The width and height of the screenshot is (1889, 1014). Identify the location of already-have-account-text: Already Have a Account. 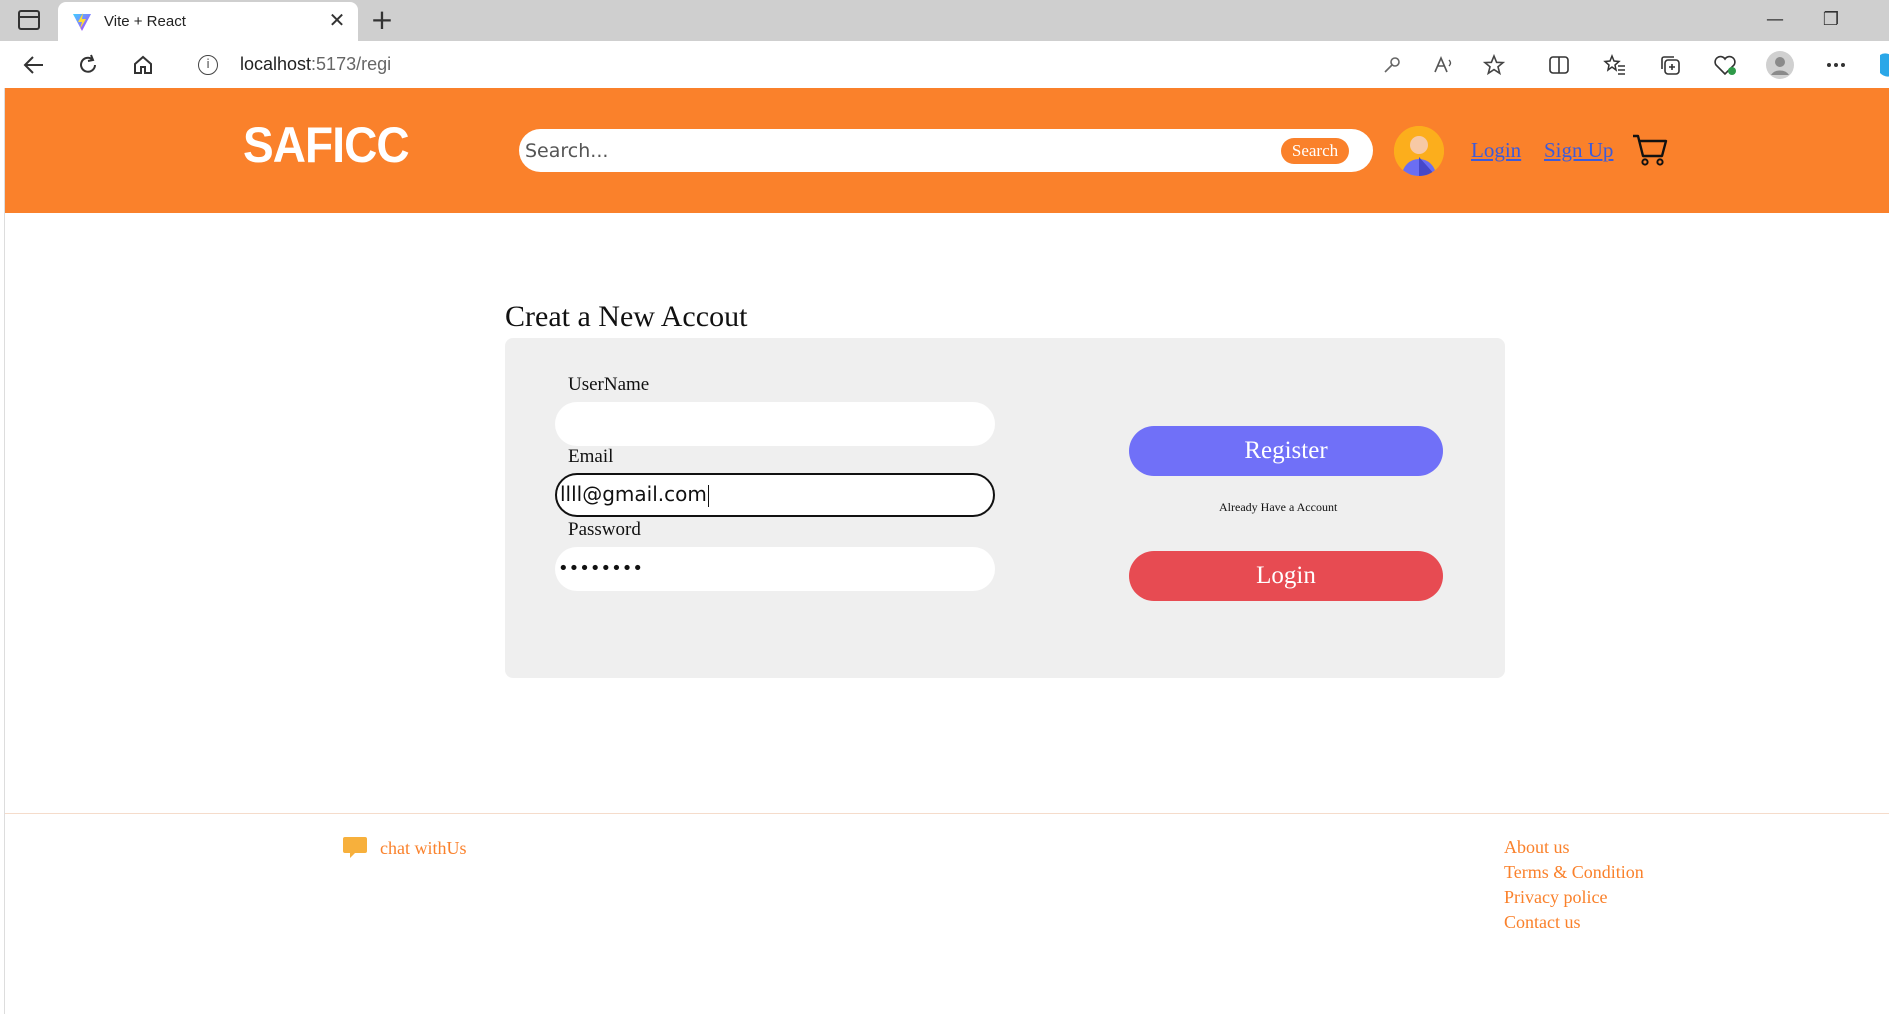
(1278, 507).